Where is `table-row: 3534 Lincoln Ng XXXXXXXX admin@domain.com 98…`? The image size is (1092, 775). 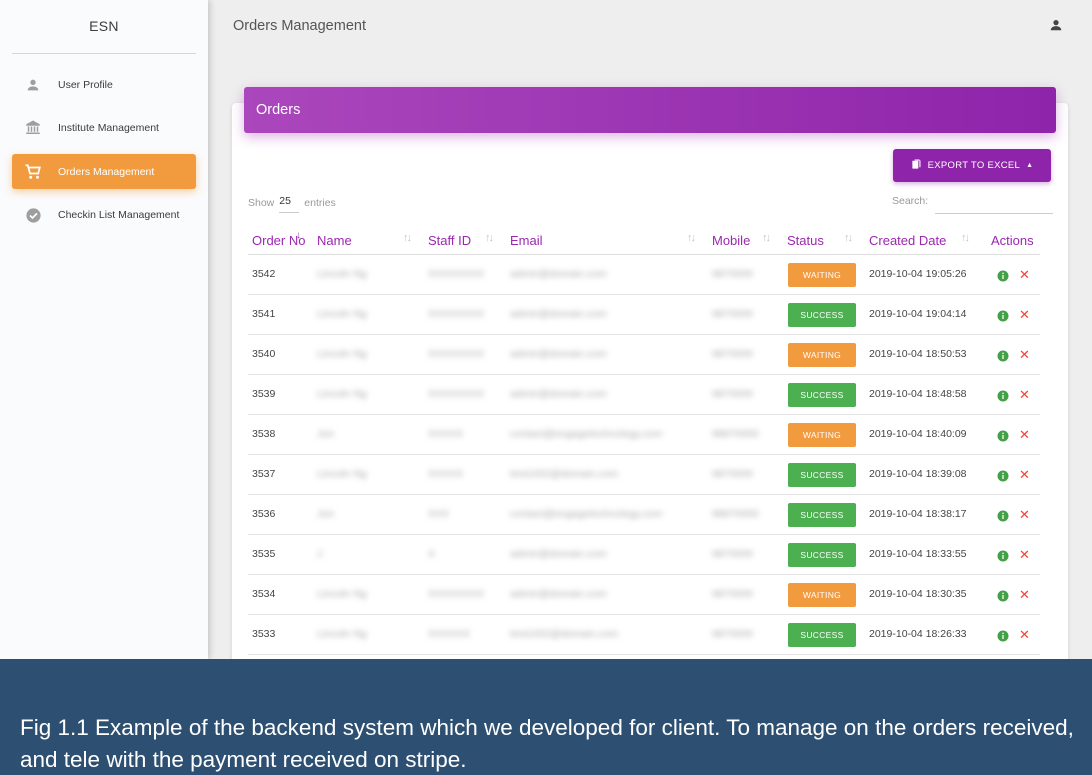
table-row: 3534 Lincoln Ng XXXXXXXX admin@domain.com 98… is located at coordinates (644, 595).